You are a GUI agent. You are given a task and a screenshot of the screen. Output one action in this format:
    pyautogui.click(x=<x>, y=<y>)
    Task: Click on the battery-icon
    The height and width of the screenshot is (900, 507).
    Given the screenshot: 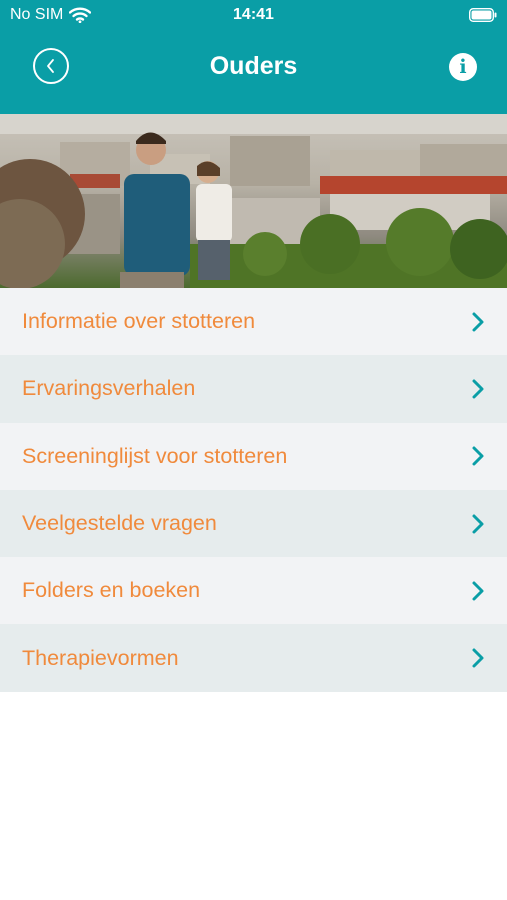 What is the action you would take?
    pyautogui.click(x=483, y=15)
    